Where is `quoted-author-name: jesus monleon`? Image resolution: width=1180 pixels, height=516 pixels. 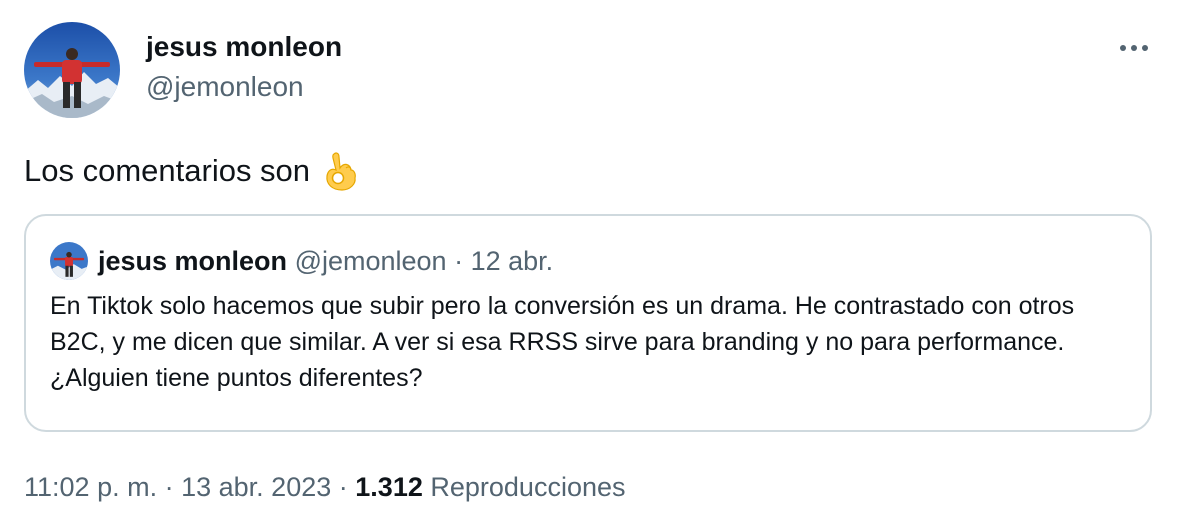 quoted-author-name: jesus monleon is located at coordinates (193, 261).